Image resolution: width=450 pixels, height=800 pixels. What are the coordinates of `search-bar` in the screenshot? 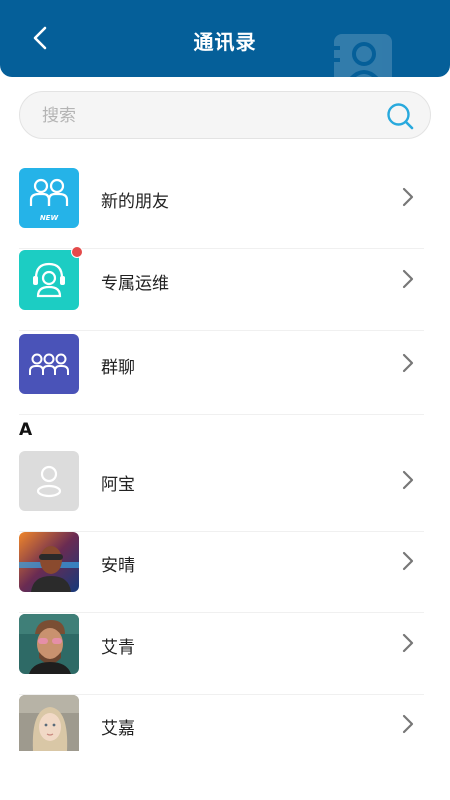 It's located at (225, 115).